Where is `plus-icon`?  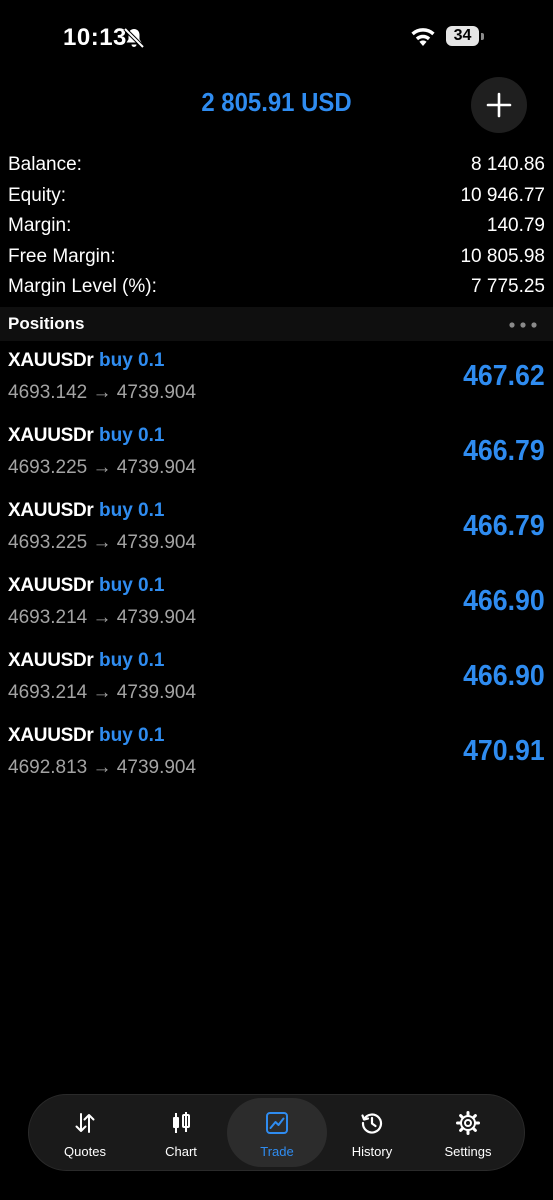 plus-icon is located at coordinates (499, 105).